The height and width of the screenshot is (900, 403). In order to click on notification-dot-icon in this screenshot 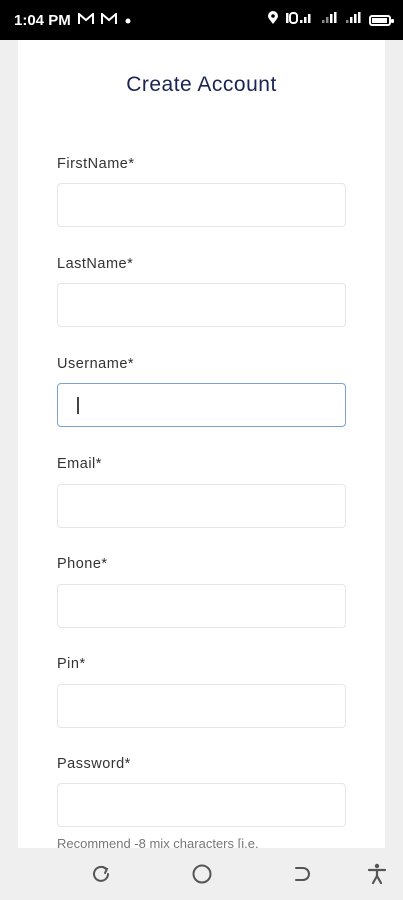, I will do `click(128, 20)`.